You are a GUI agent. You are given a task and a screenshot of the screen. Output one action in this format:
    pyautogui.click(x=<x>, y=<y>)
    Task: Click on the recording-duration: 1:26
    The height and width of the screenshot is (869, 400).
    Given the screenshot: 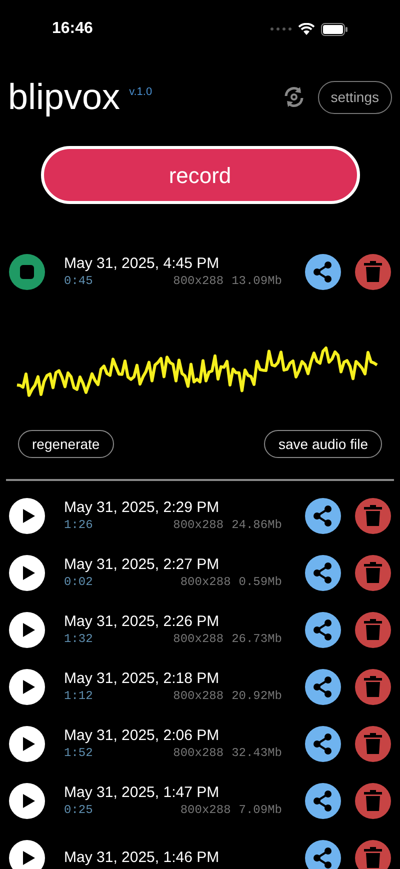 What is the action you would take?
    pyautogui.click(x=78, y=525)
    